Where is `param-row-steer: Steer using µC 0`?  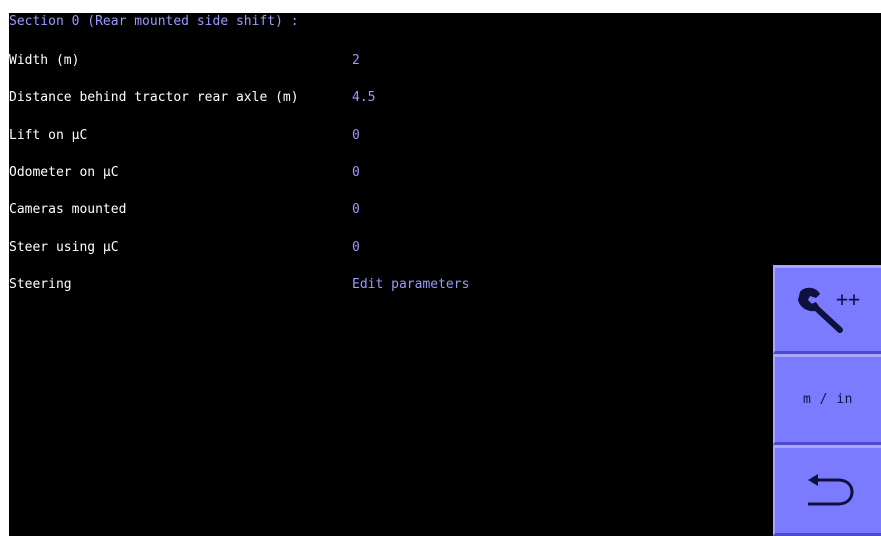
param-row-steer: Steer using µC 0 is located at coordinates (389, 248).